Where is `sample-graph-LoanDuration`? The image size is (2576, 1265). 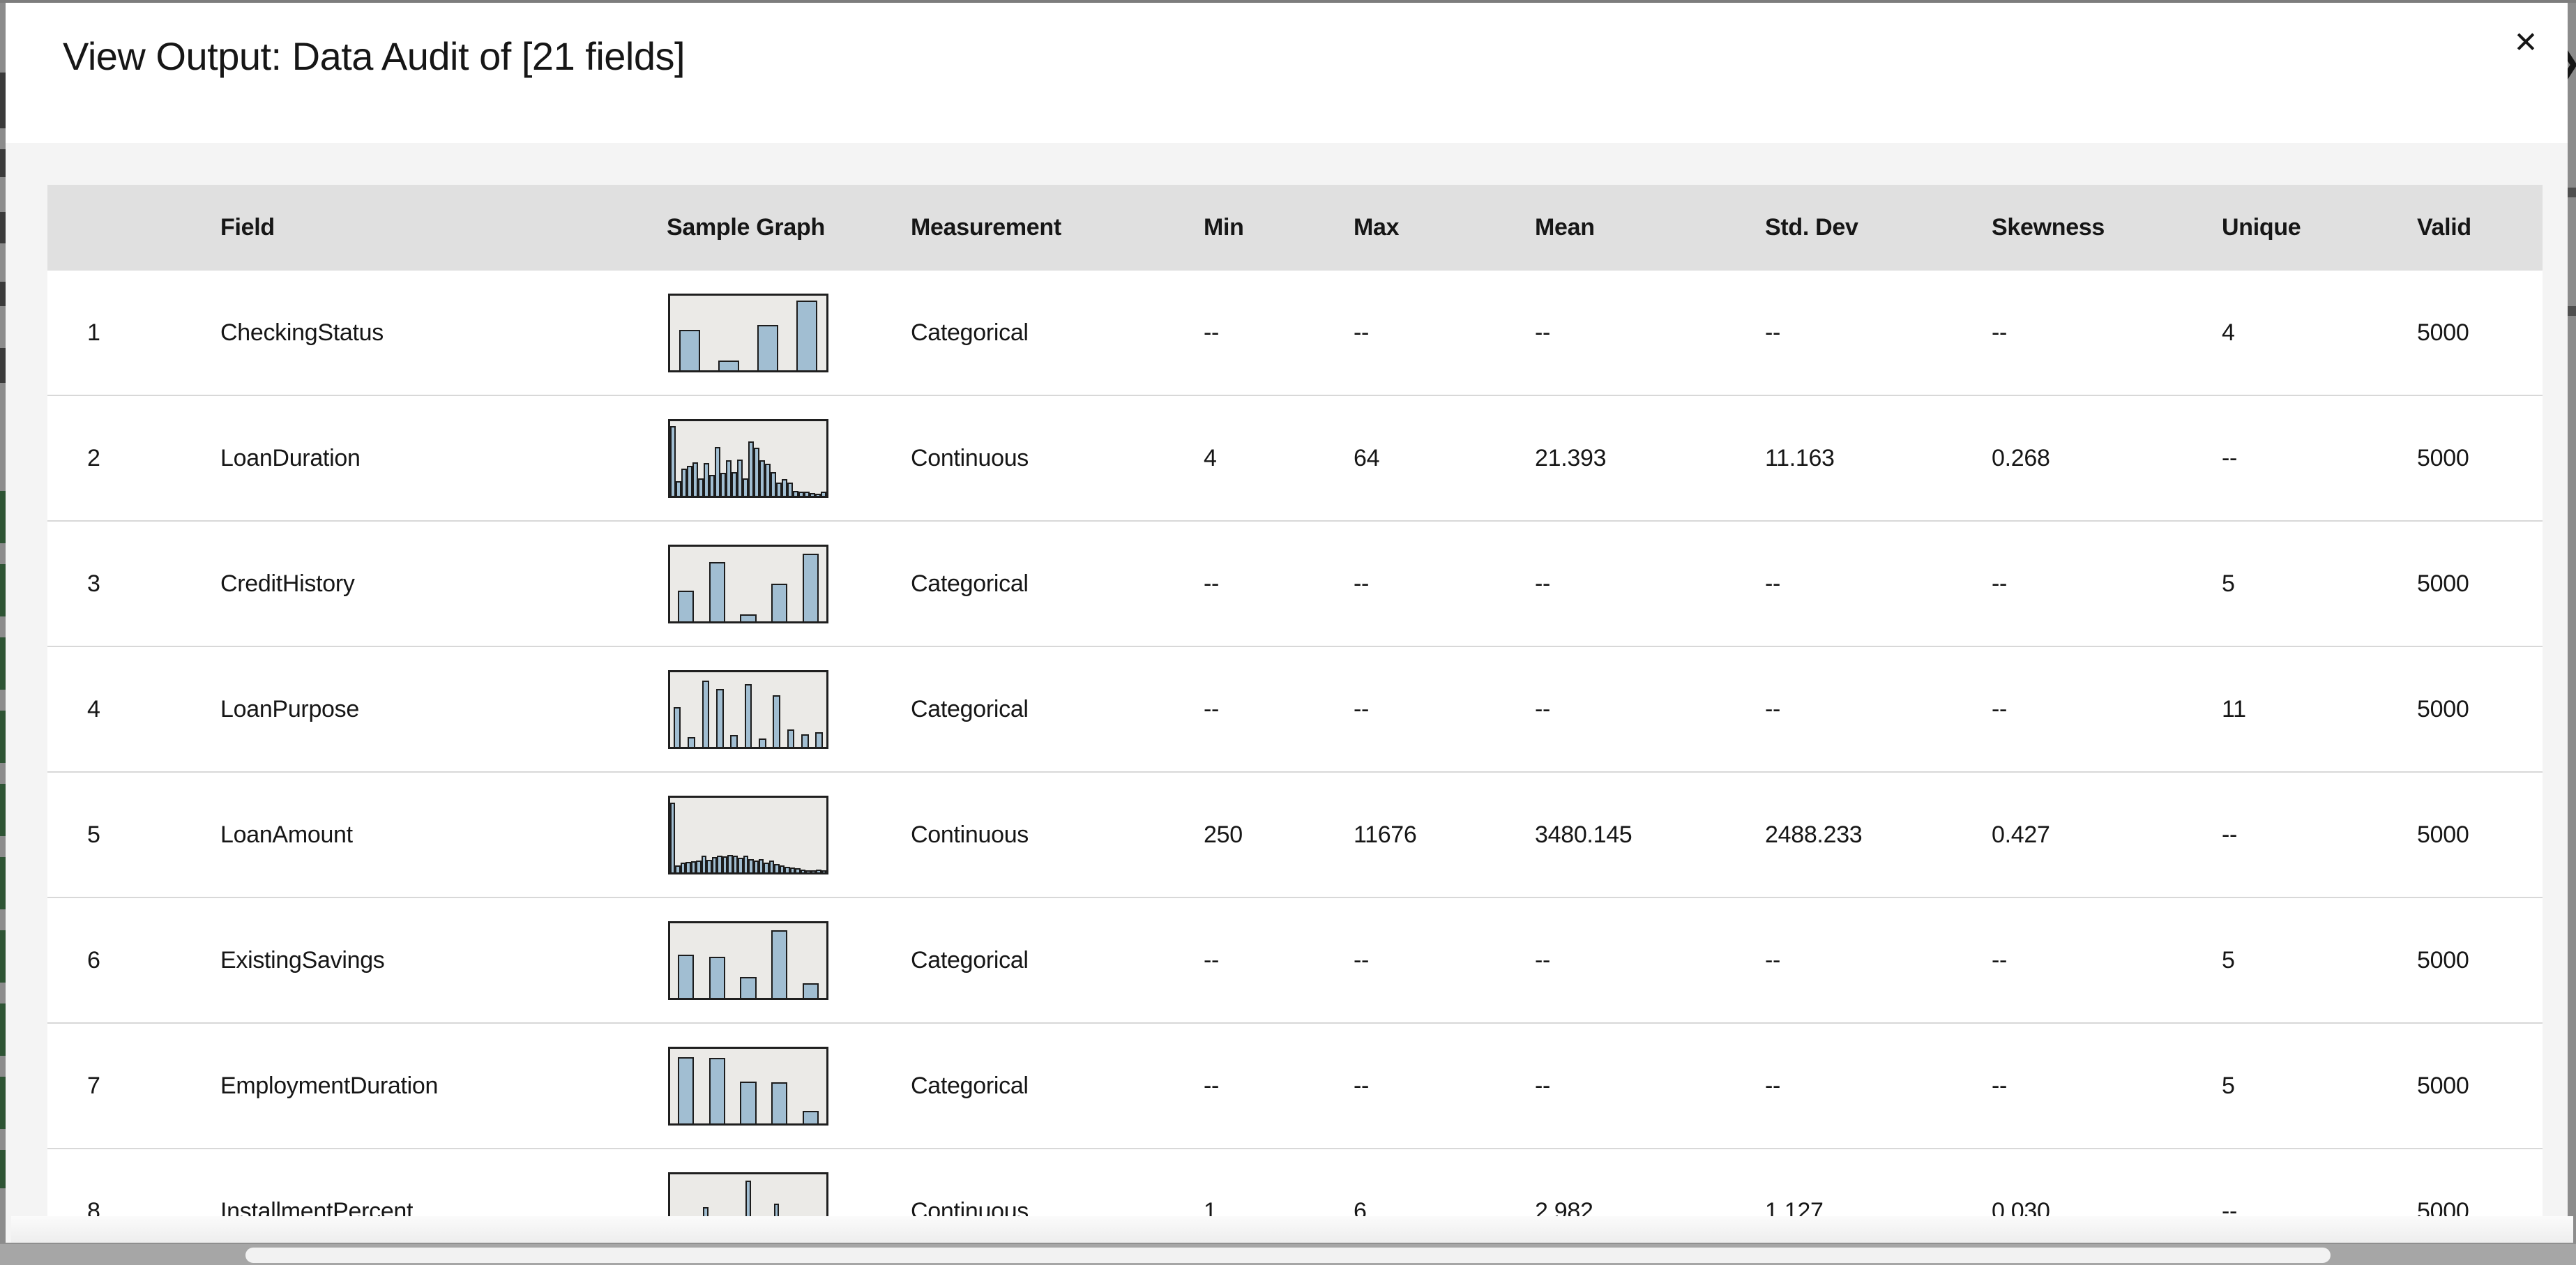 sample-graph-LoanDuration is located at coordinates (748, 458).